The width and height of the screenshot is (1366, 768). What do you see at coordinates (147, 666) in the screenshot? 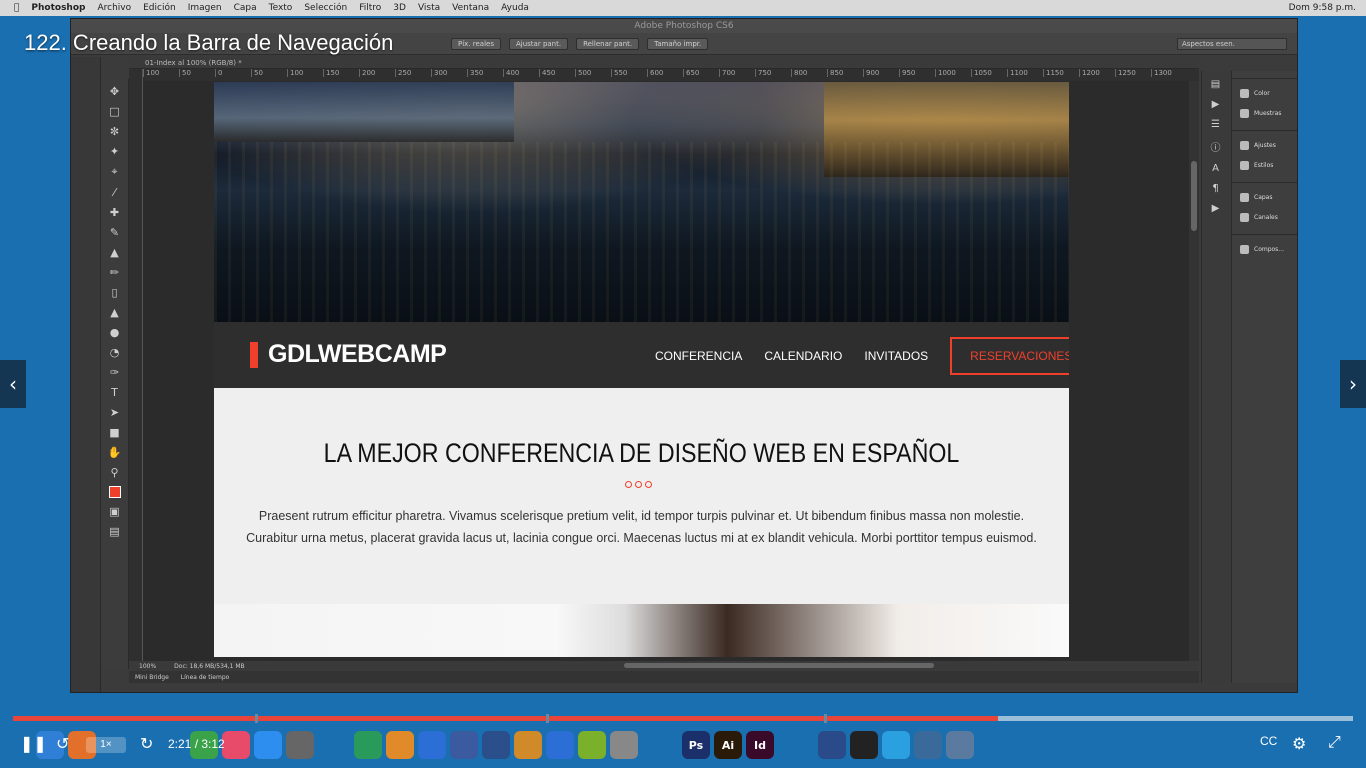
I see `zoom-level: 100%` at bounding box center [147, 666].